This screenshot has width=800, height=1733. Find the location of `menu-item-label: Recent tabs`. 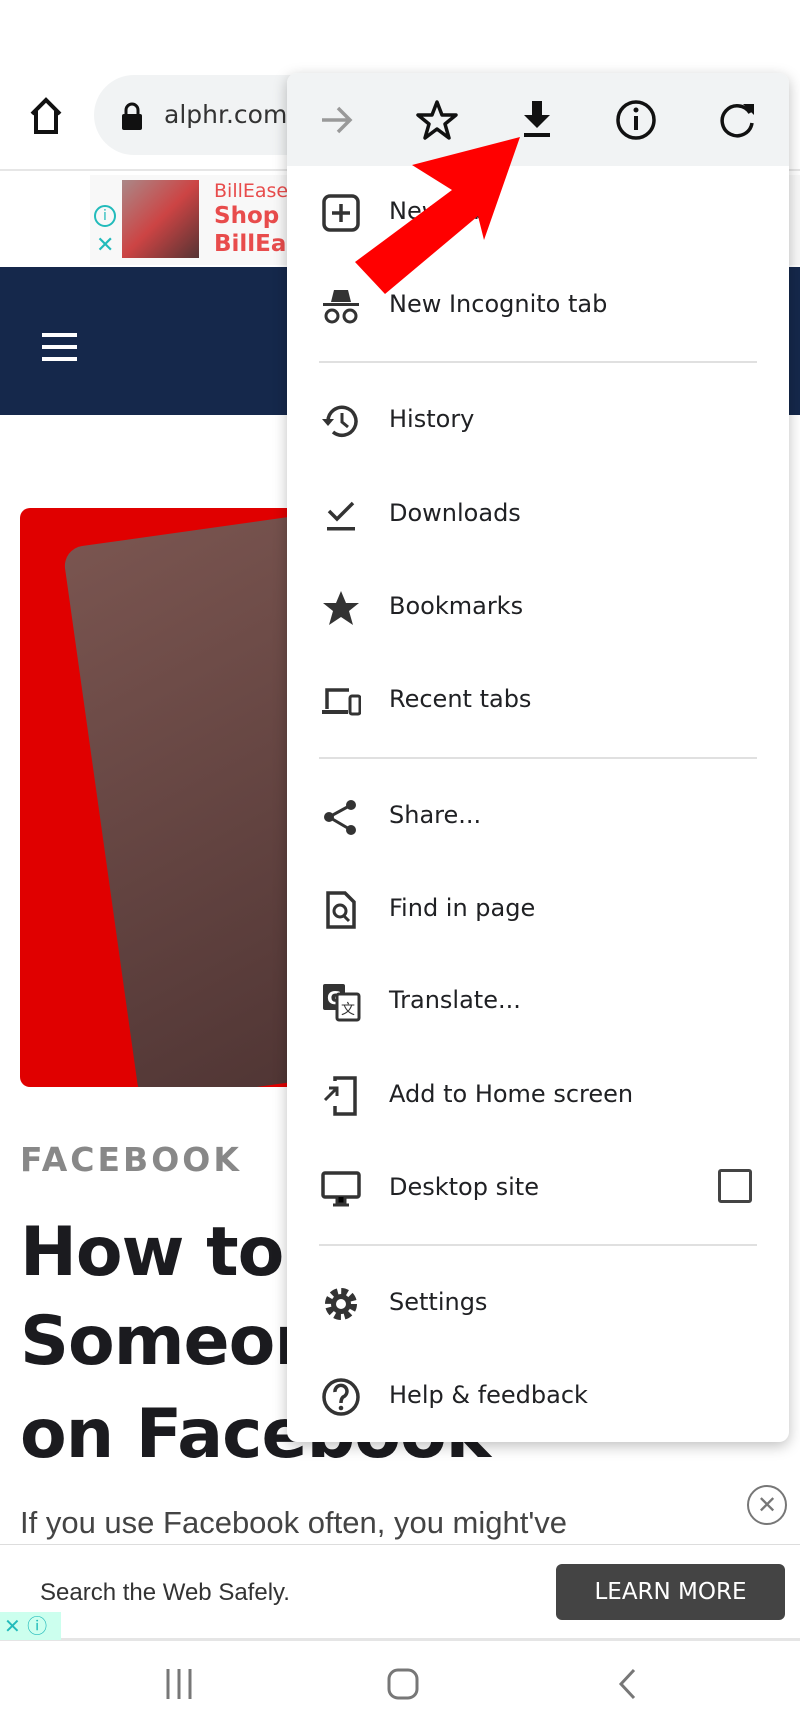

menu-item-label: Recent tabs is located at coordinates (460, 699).